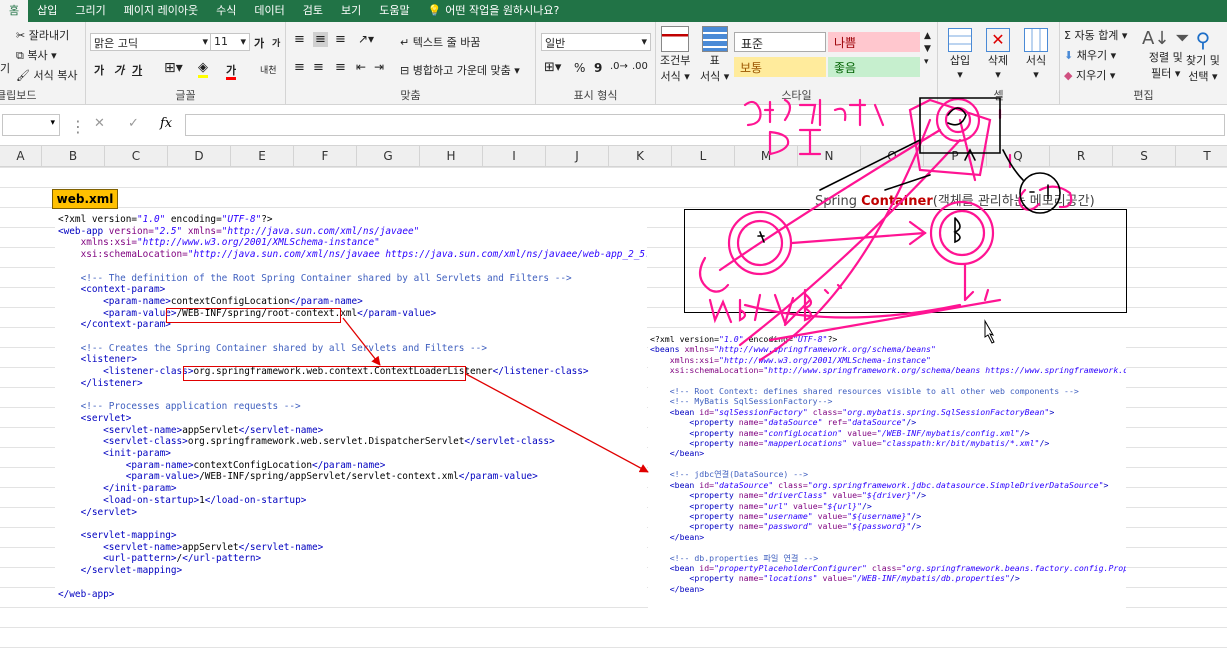  Describe the element at coordinates (703, 156) in the screenshot. I see `column-header-L: L` at that location.